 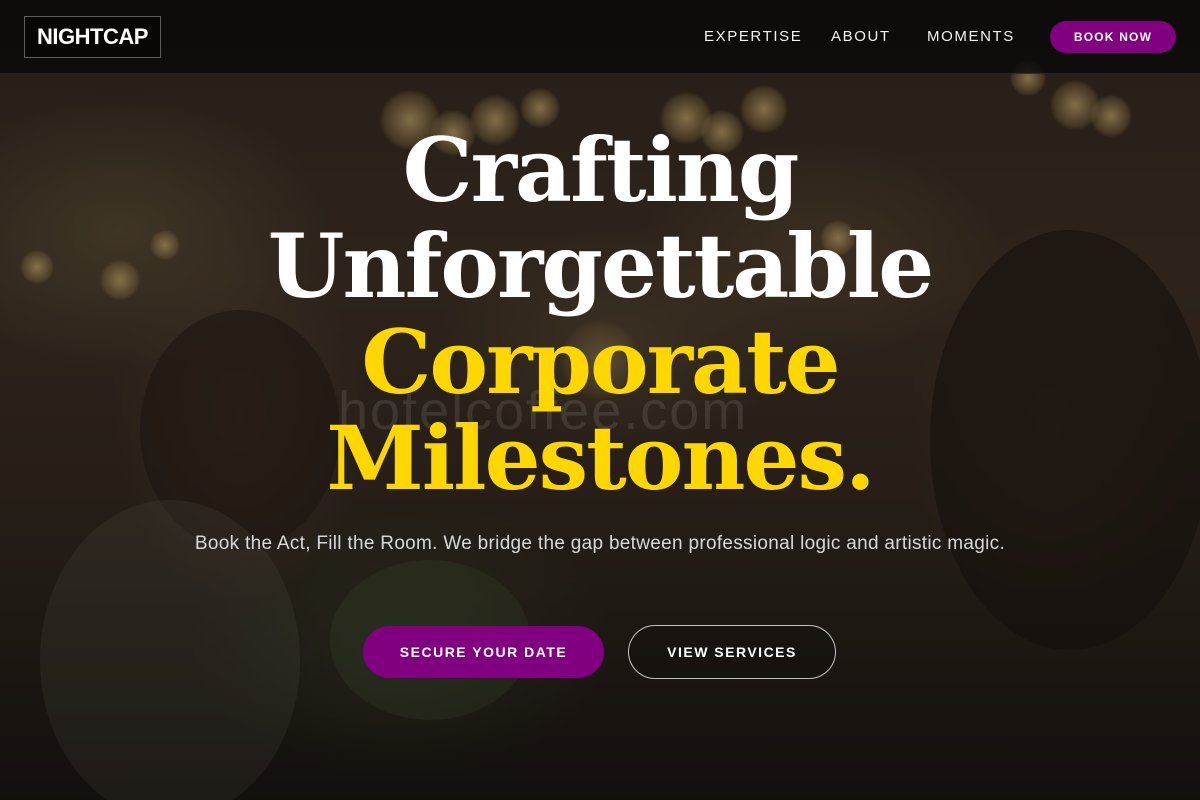 What do you see at coordinates (732, 652) in the screenshot?
I see `view-services-button: VIEW SERVICES` at bounding box center [732, 652].